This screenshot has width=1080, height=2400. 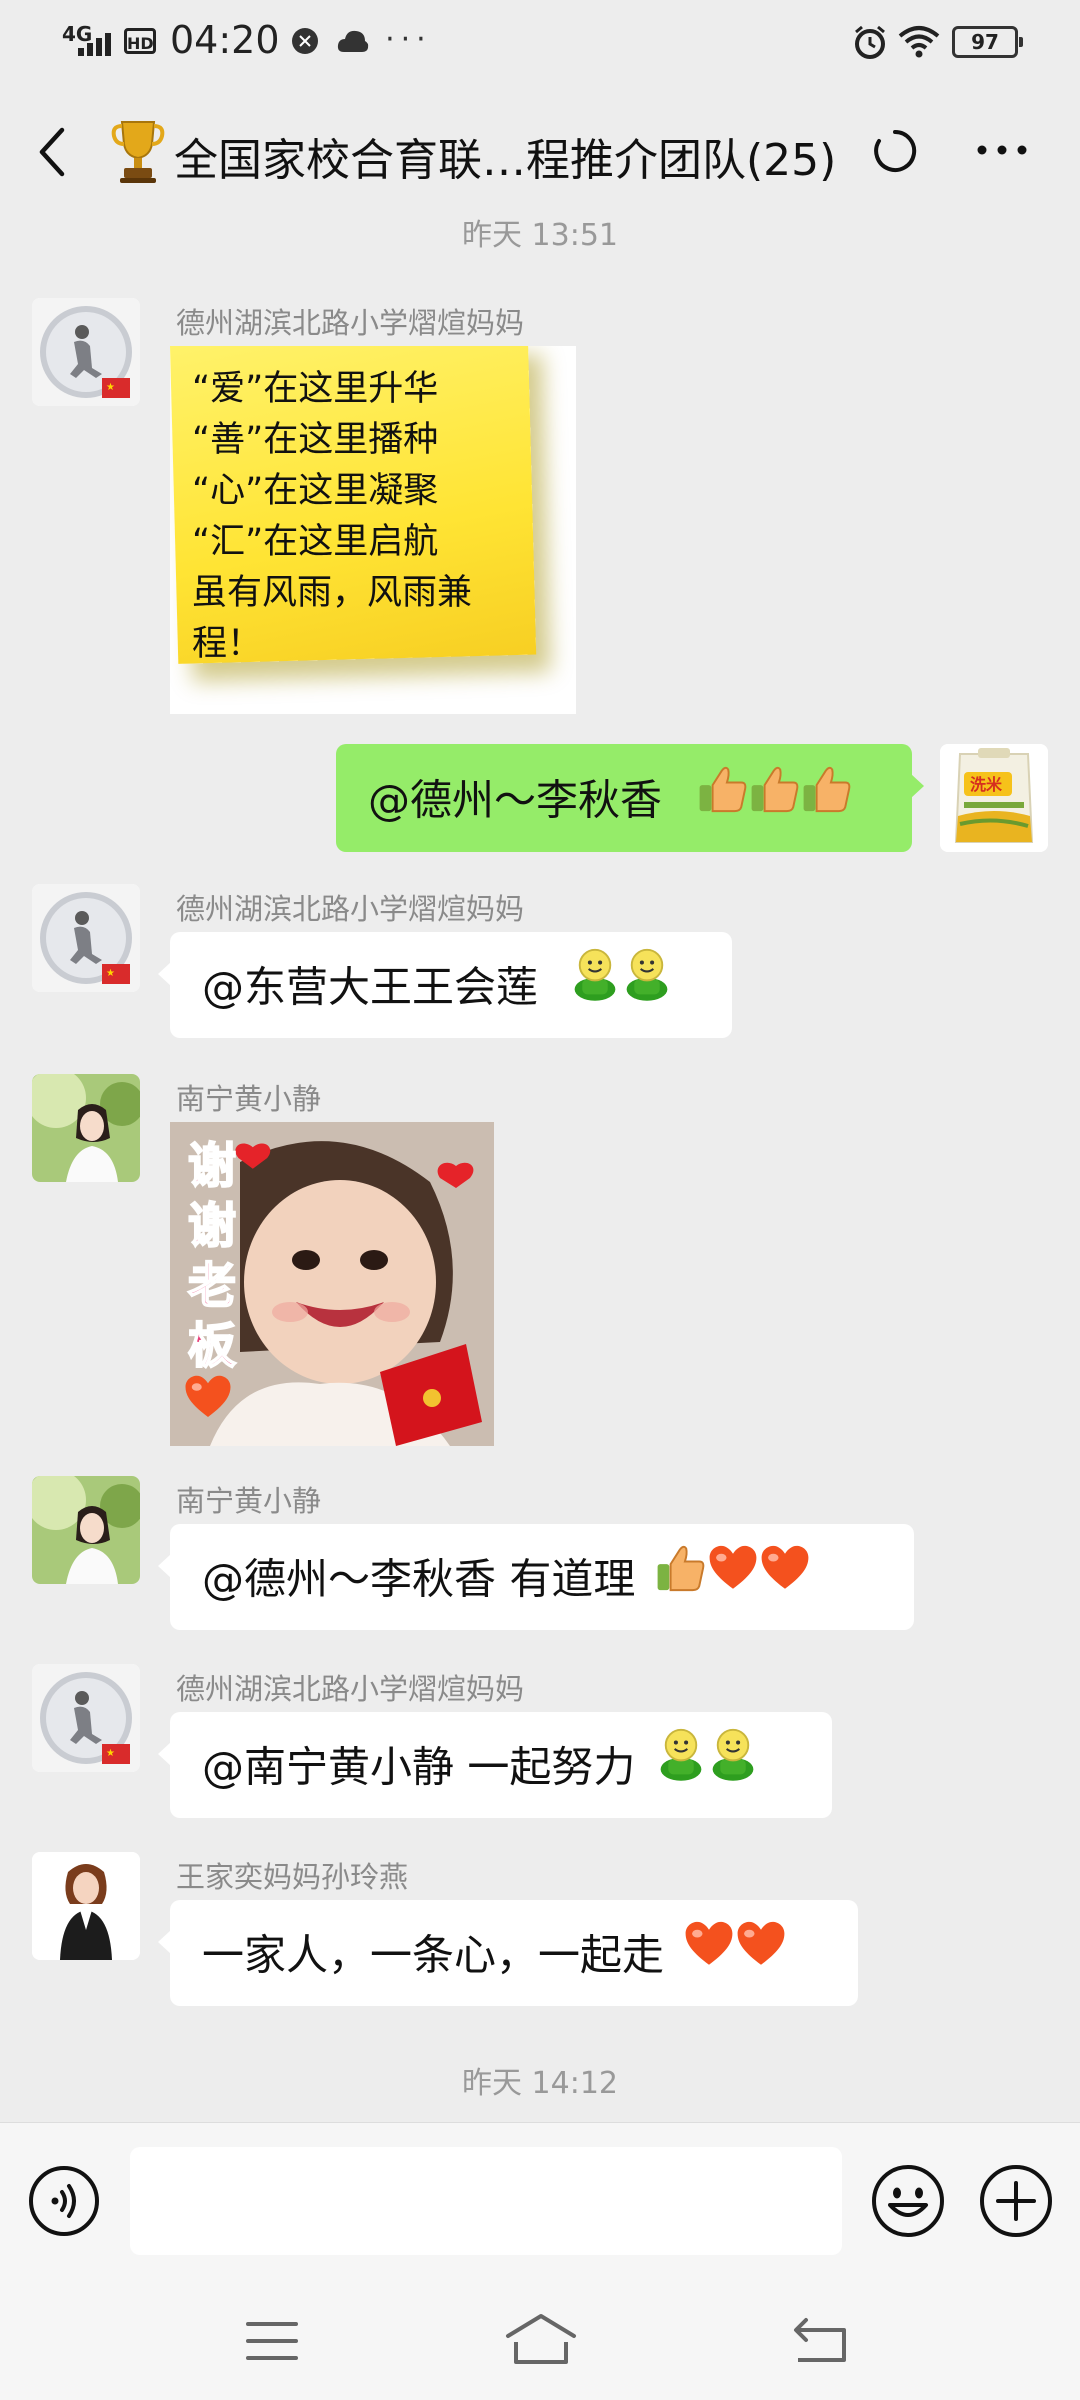 I want to click on chat-header: 全国家校合育联…程推介团队(25), so click(x=540, y=150).